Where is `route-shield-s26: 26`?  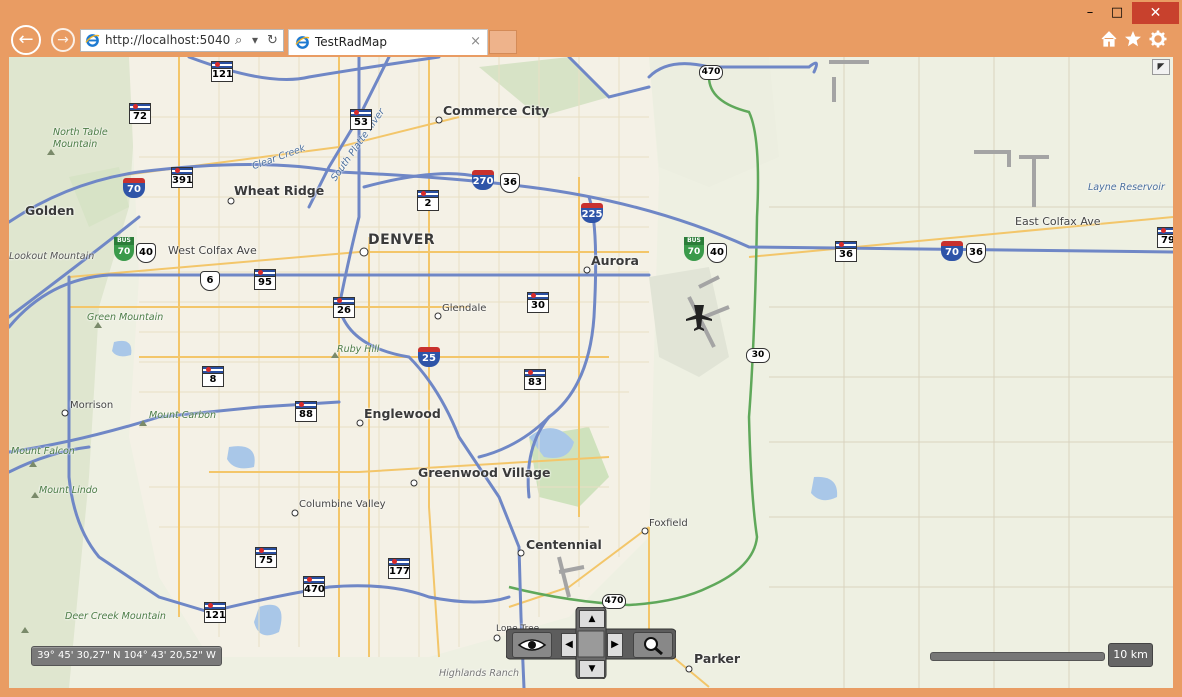 route-shield-s26: 26 is located at coordinates (344, 307).